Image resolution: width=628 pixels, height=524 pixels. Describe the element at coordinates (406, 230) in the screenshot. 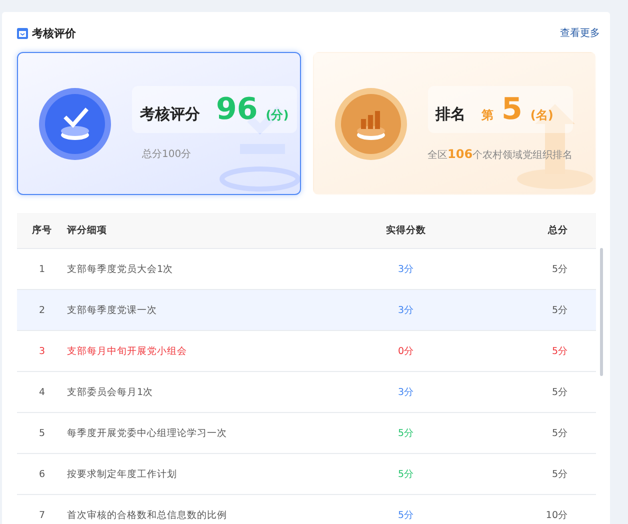

I see `column-header: 实得分数` at that location.